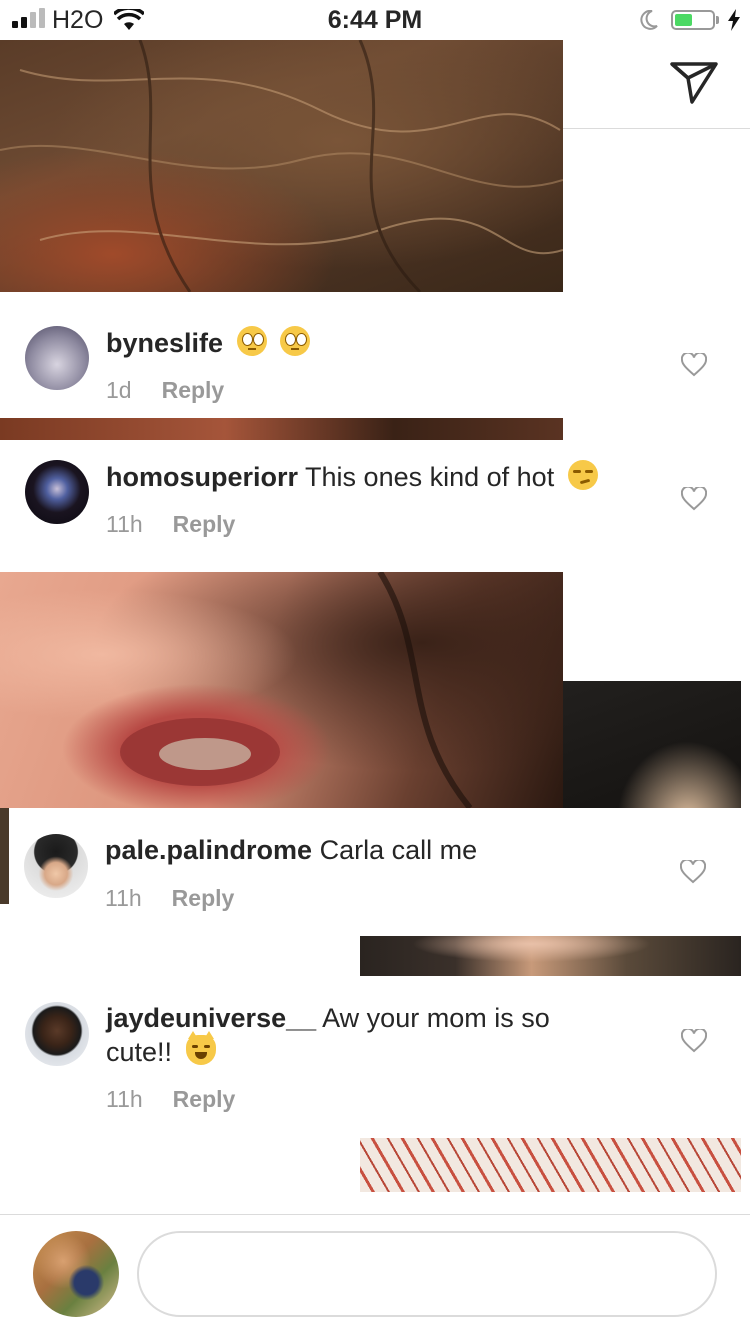 Image resolution: width=750 pixels, height=1334 pixels. What do you see at coordinates (734, 20) in the screenshot?
I see `charging-bolt-icon` at bounding box center [734, 20].